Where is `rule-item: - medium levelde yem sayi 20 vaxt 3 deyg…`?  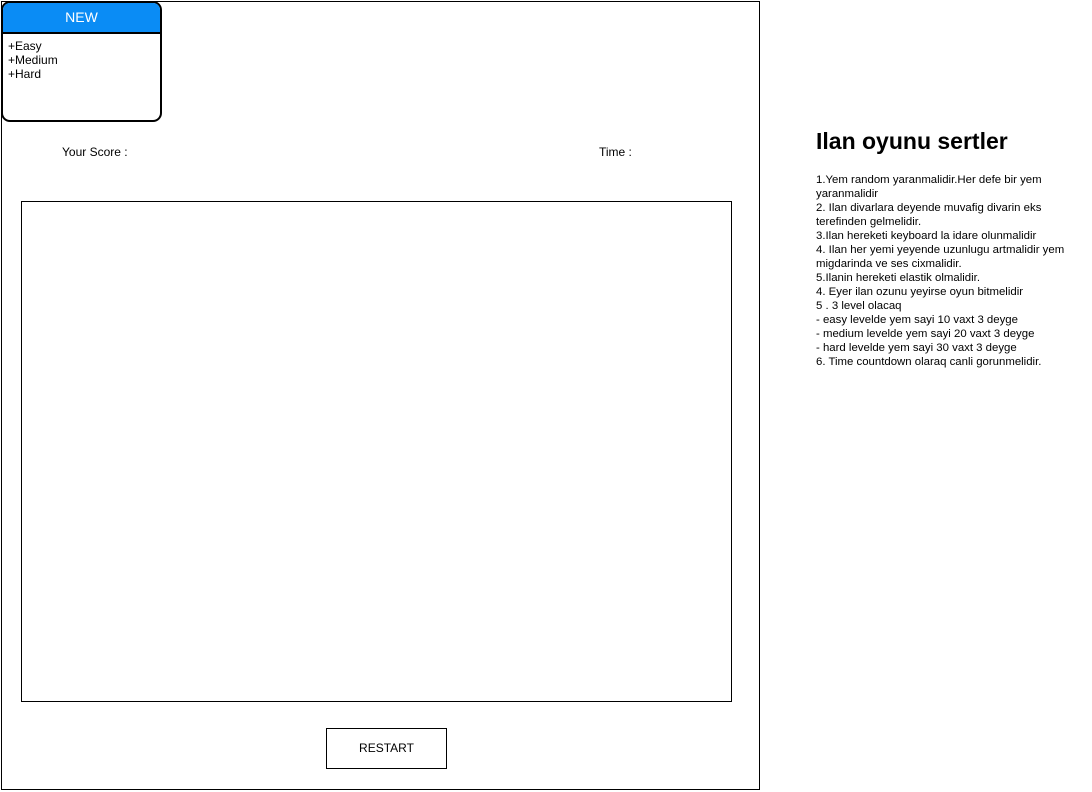 rule-item: - medium levelde yem sayi 20 vaxt 3 deyg… is located at coordinates (925, 334).